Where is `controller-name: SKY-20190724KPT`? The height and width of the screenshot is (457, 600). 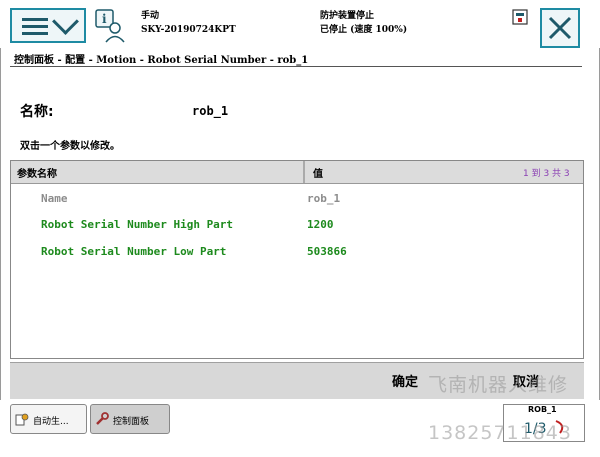
controller-name: SKY-20190724KPT is located at coordinates (188, 30).